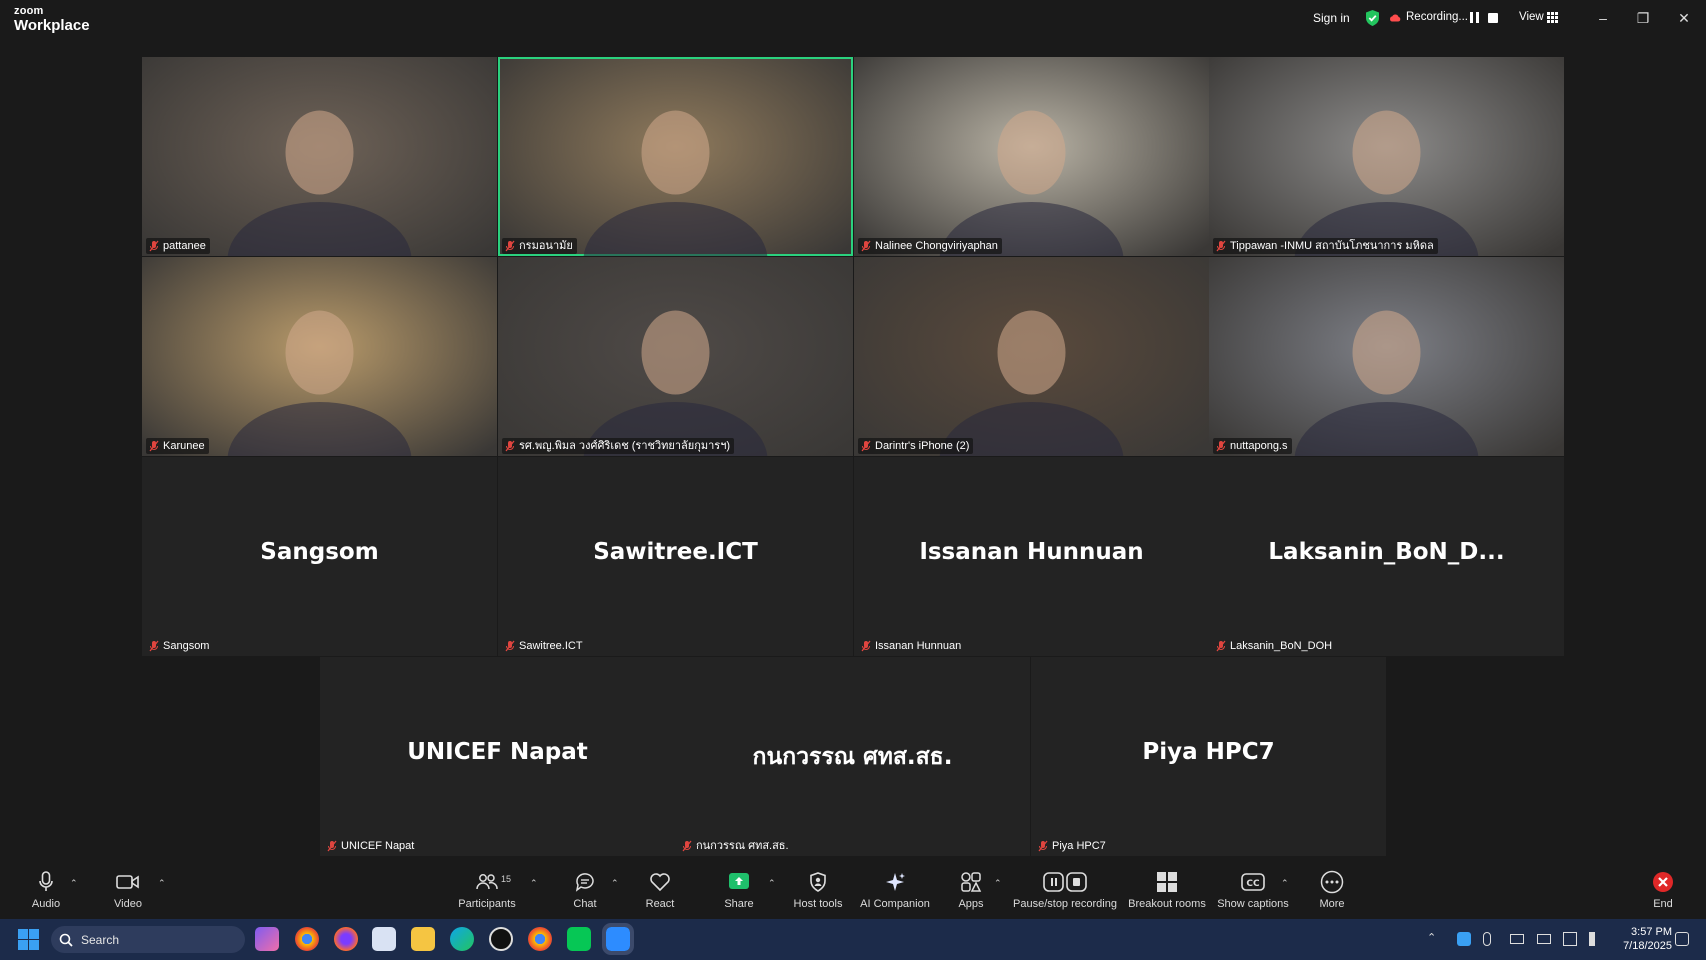  What do you see at coordinates (148, 939) in the screenshot?
I see `taskbar-search-box: Search` at bounding box center [148, 939].